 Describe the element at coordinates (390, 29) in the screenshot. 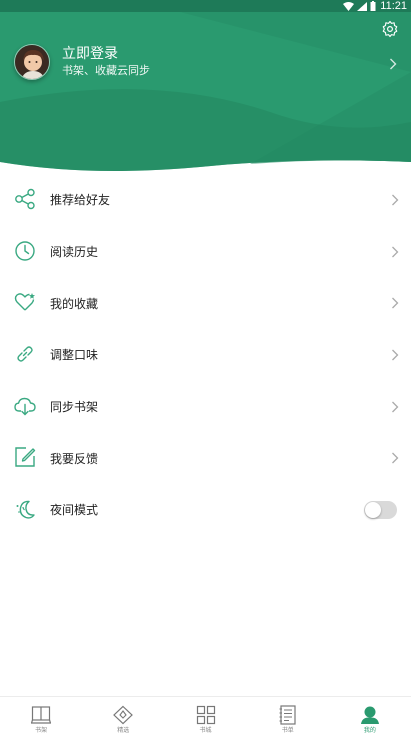

I see `settings-gear-icon` at that location.